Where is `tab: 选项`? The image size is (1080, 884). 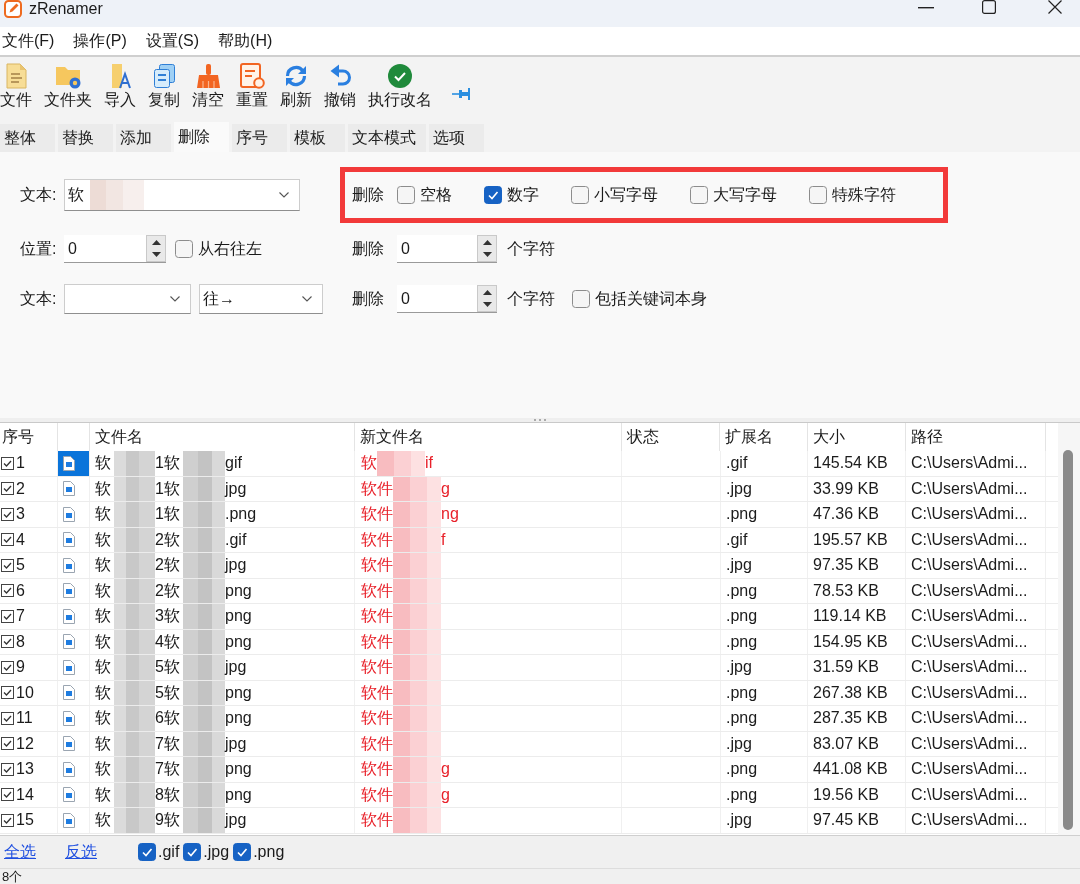 tab: 选项 is located at coordinates (456, 138).